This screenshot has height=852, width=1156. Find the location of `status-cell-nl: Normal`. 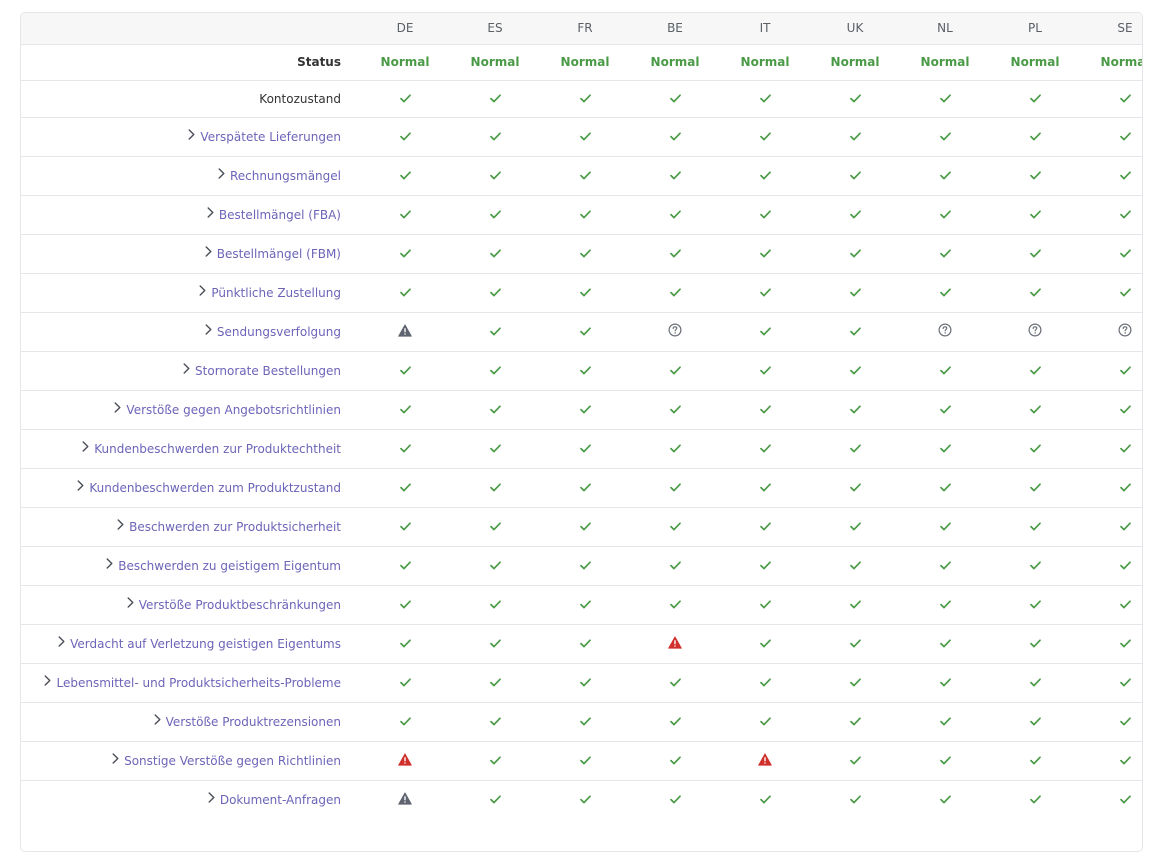

status-cell-nl: Normal is located at coordinates (935, 61).